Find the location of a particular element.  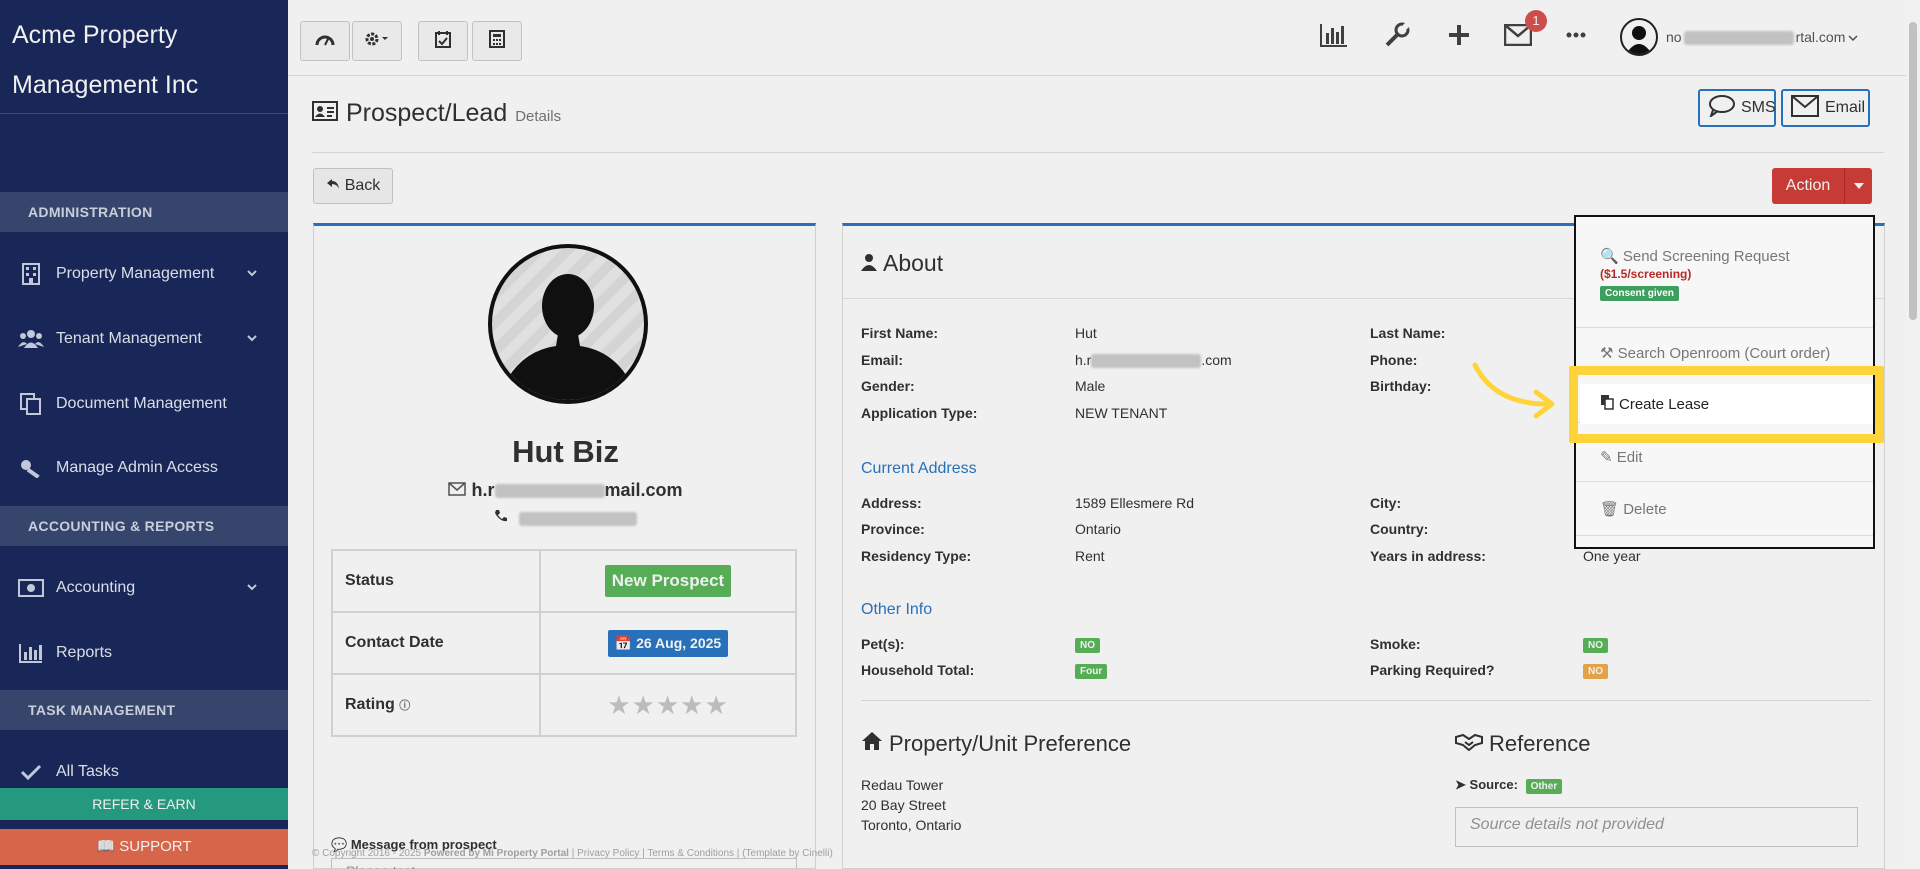

dashboard-icon is located at coordinates (325, 41).